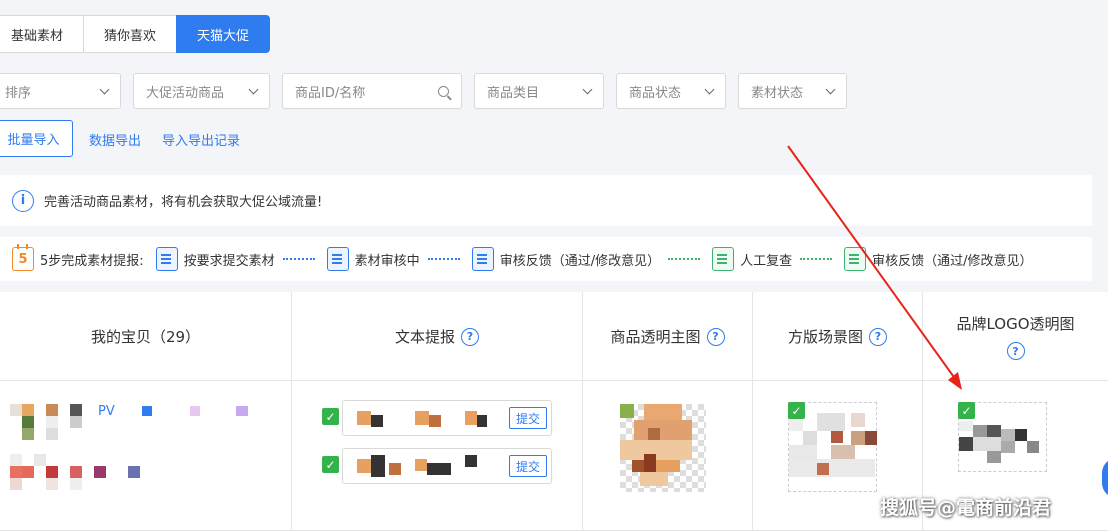  I want to click on product-title-link: PV, so click(106, 411).